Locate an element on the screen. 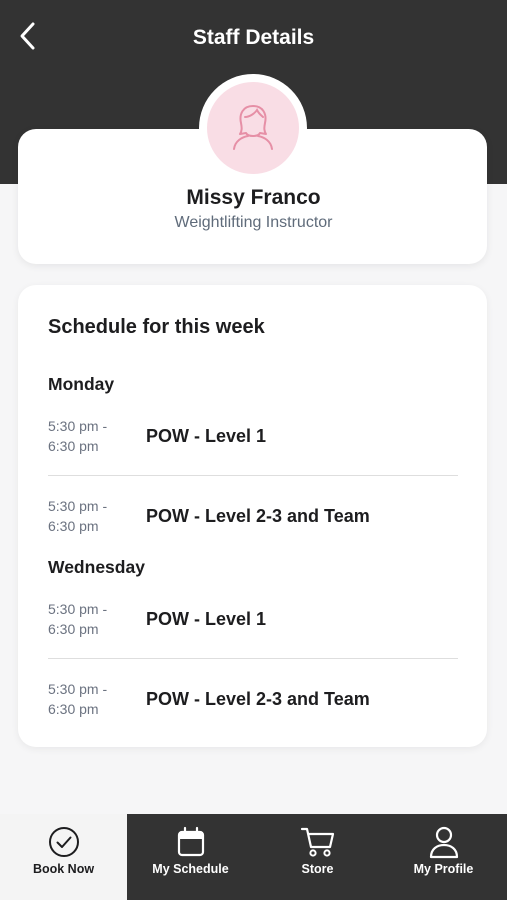 Image resolution: width=507 pixels, height=900 pixels. nav-item-book-now: Book Now is located at coordinates (63, 857).